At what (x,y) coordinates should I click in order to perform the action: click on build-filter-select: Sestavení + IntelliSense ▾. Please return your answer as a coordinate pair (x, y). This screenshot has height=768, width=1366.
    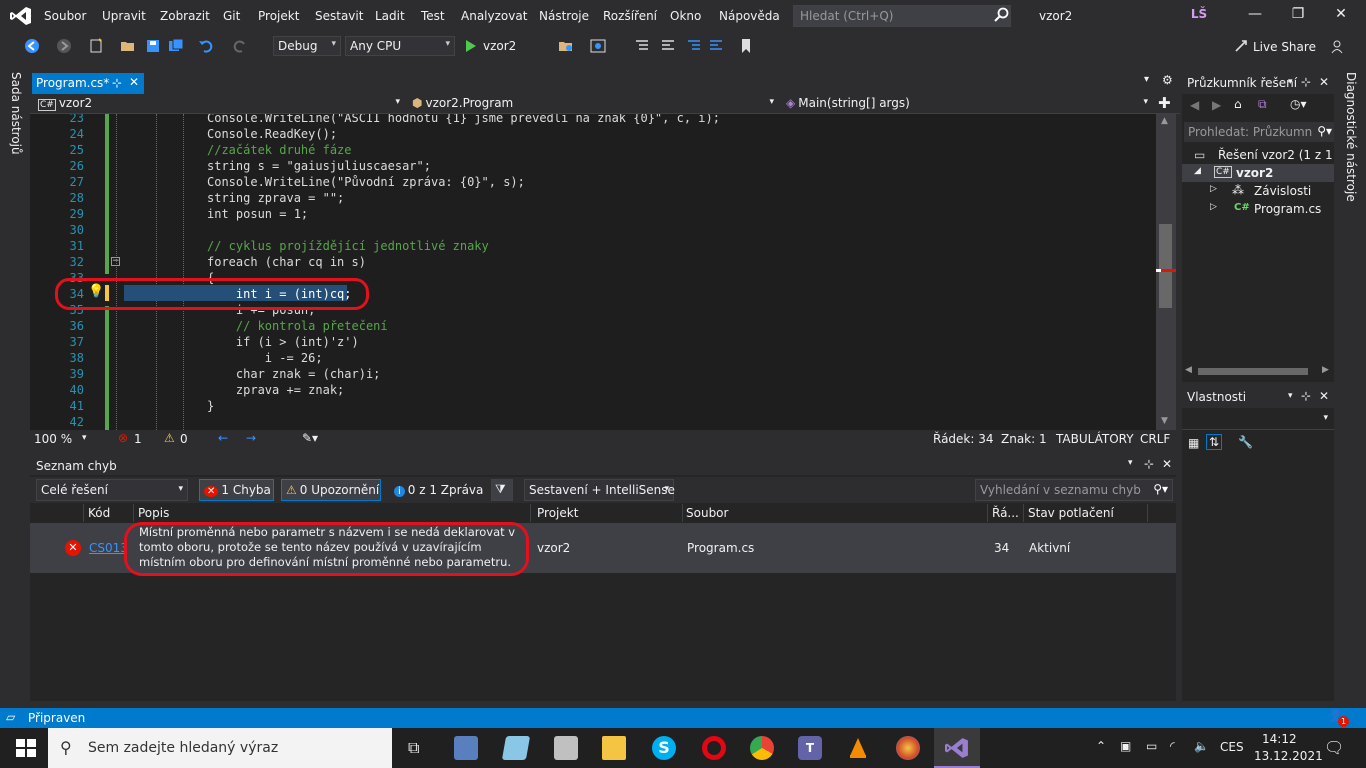
    Looking at the image, I should click on (599, 490).